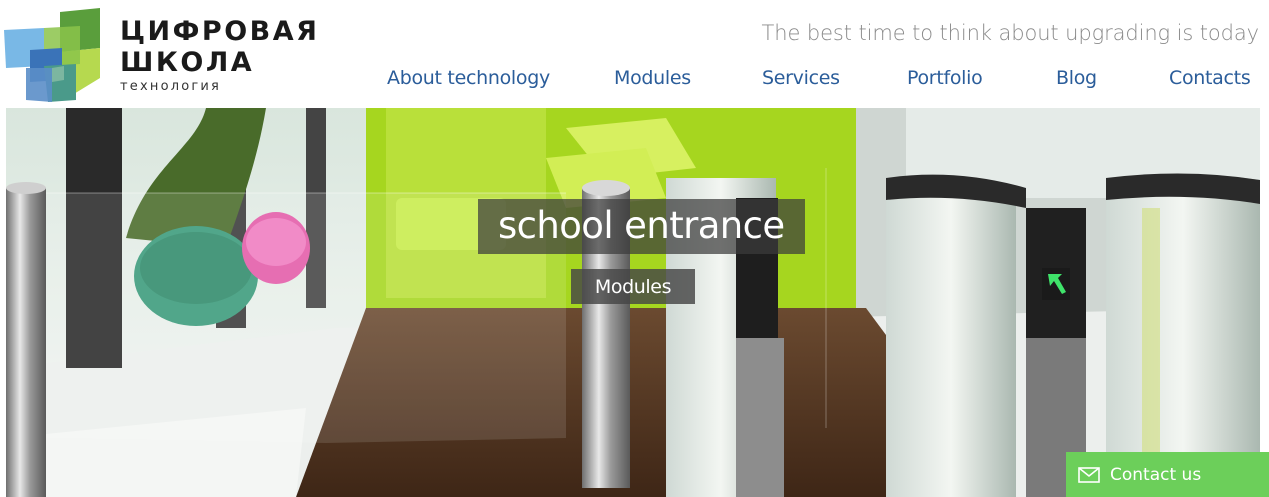 This screenshot has width=1269, height=497. Describe the element at coordinates (652, 78) in the screenshot. I see `nav-item-modules: Modules` at that location.